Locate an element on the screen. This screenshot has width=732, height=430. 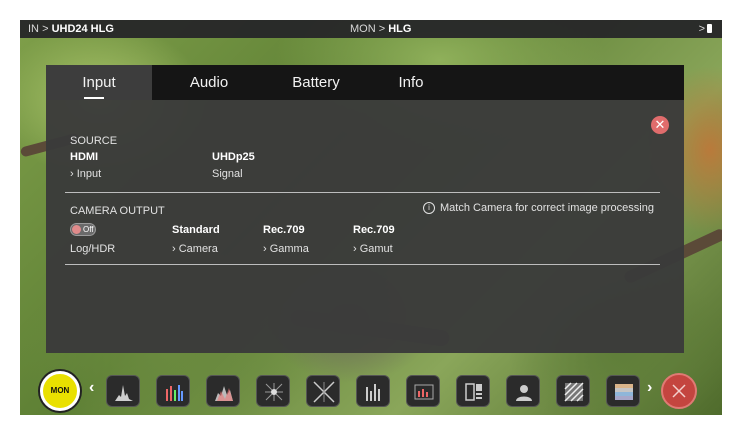
input-label: IN is located at coordinates (33, 29).